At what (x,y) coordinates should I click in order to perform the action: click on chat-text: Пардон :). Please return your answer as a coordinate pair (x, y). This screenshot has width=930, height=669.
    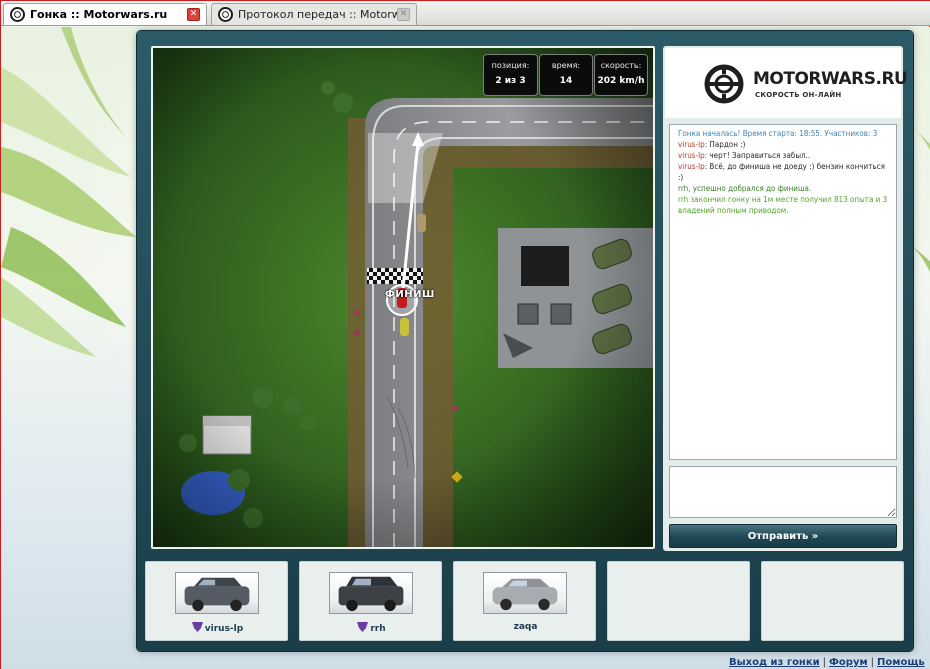
    Looking at the image, I should click on (727, 144).